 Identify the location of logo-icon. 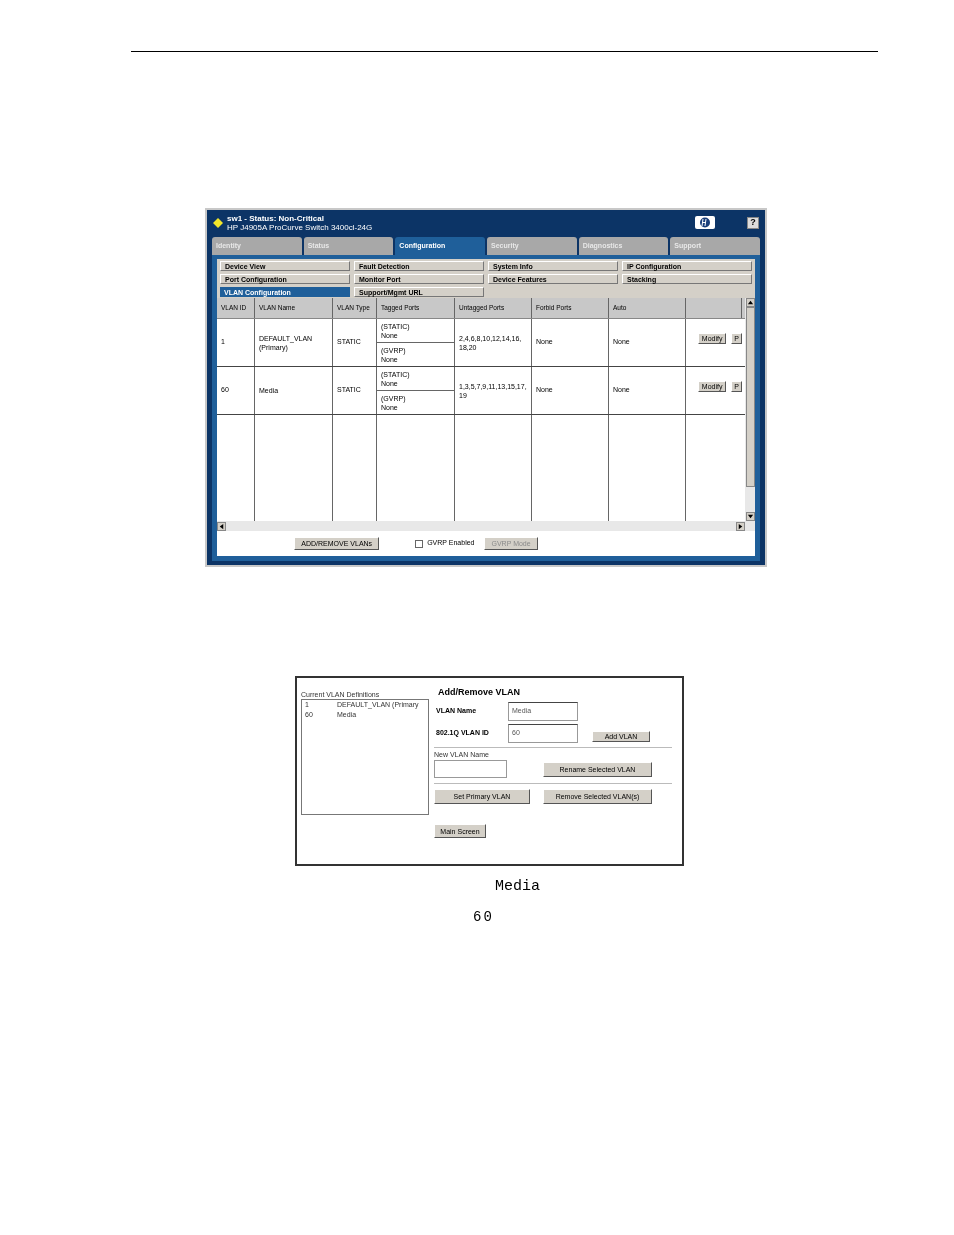
(705, 222).